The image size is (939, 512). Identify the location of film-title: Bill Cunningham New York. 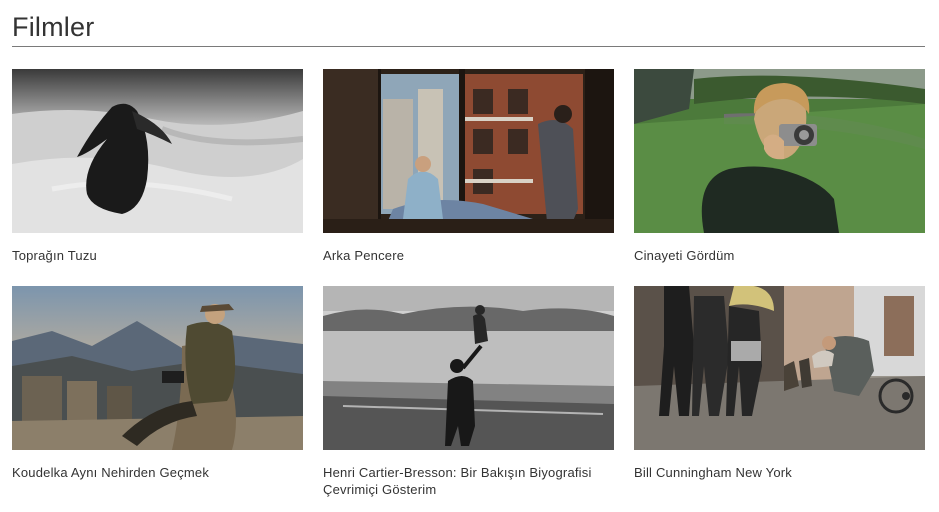
(779, 472).